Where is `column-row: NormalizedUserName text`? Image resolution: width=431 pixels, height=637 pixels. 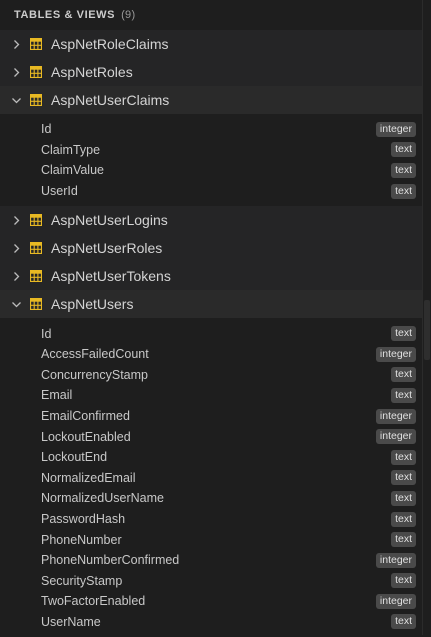
column-row: NormalizedUserName text is located at coordinates (211, 498).